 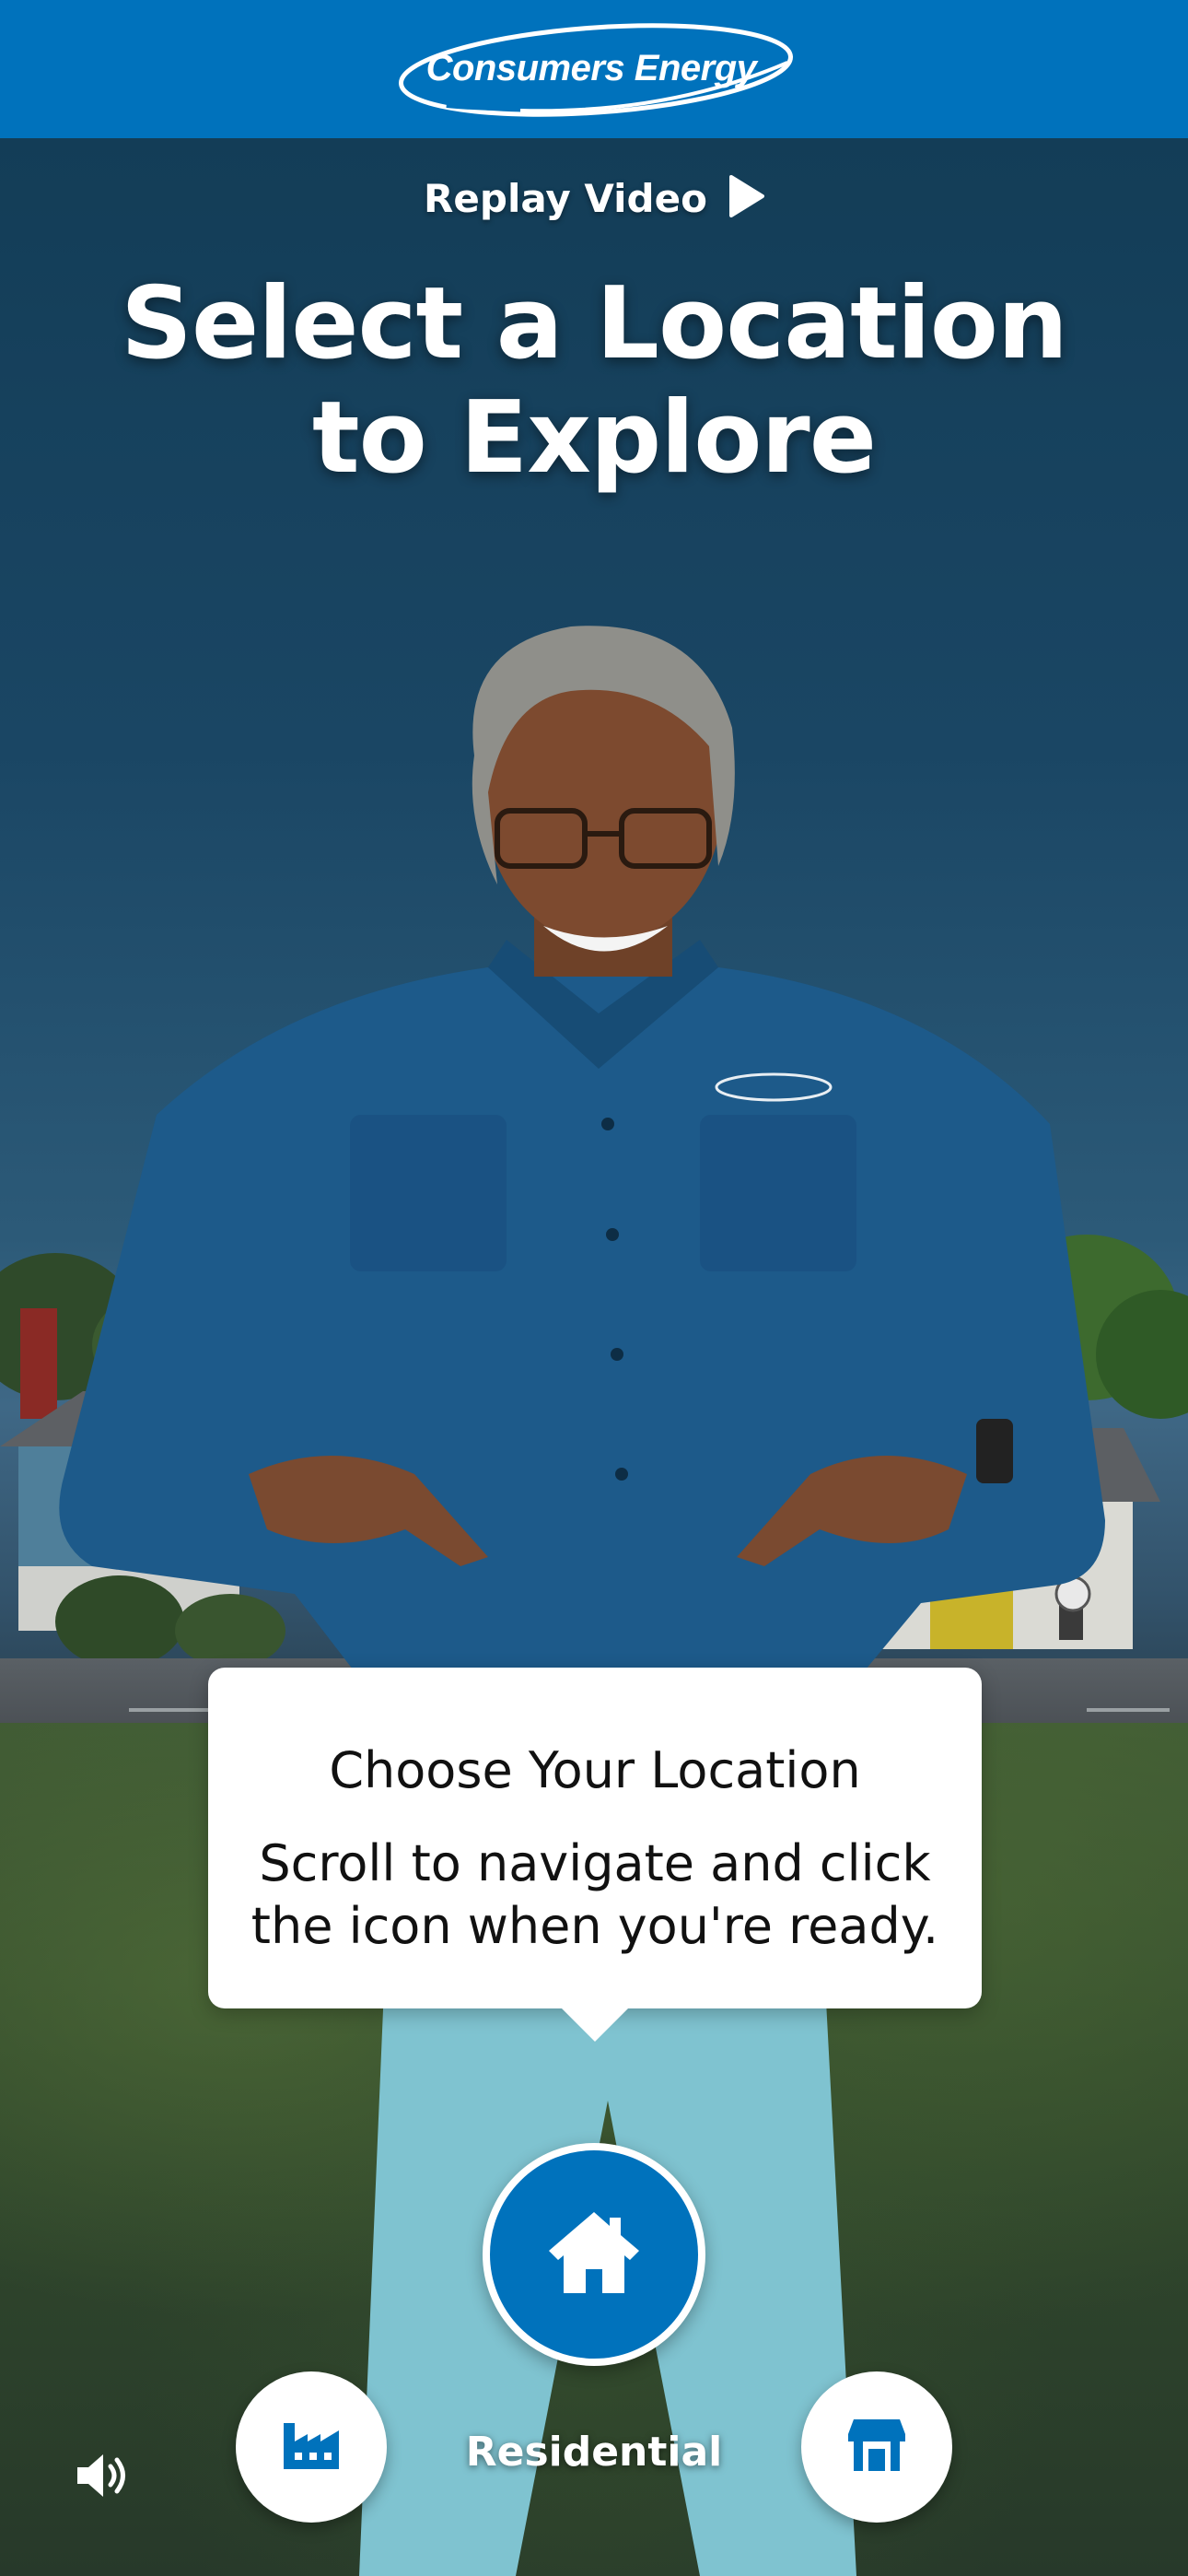 What do you see at coordinates (591, 67) in the screenshot?
I see `logo-text: Consumers Energy` at bounding box center [591, 67].